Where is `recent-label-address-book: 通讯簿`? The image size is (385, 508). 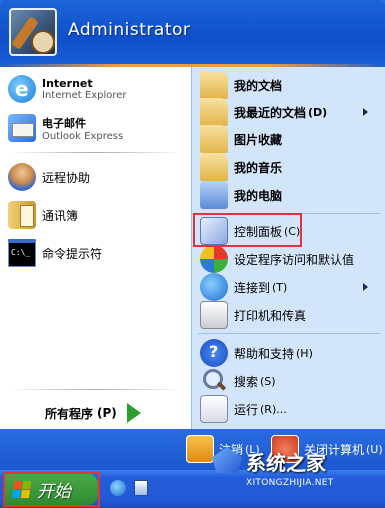
recent-label-address-book: 通讯簿 is located at coordinates (60, 215).